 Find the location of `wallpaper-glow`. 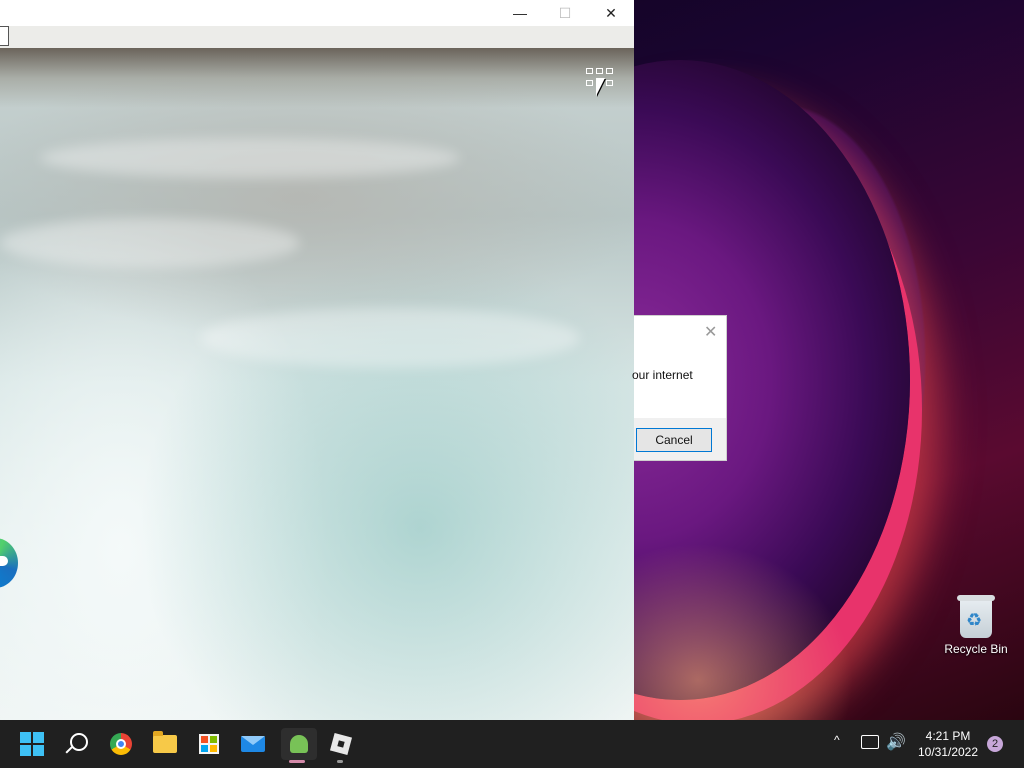

wallpaper-glow is located at coordinates (750, 620).